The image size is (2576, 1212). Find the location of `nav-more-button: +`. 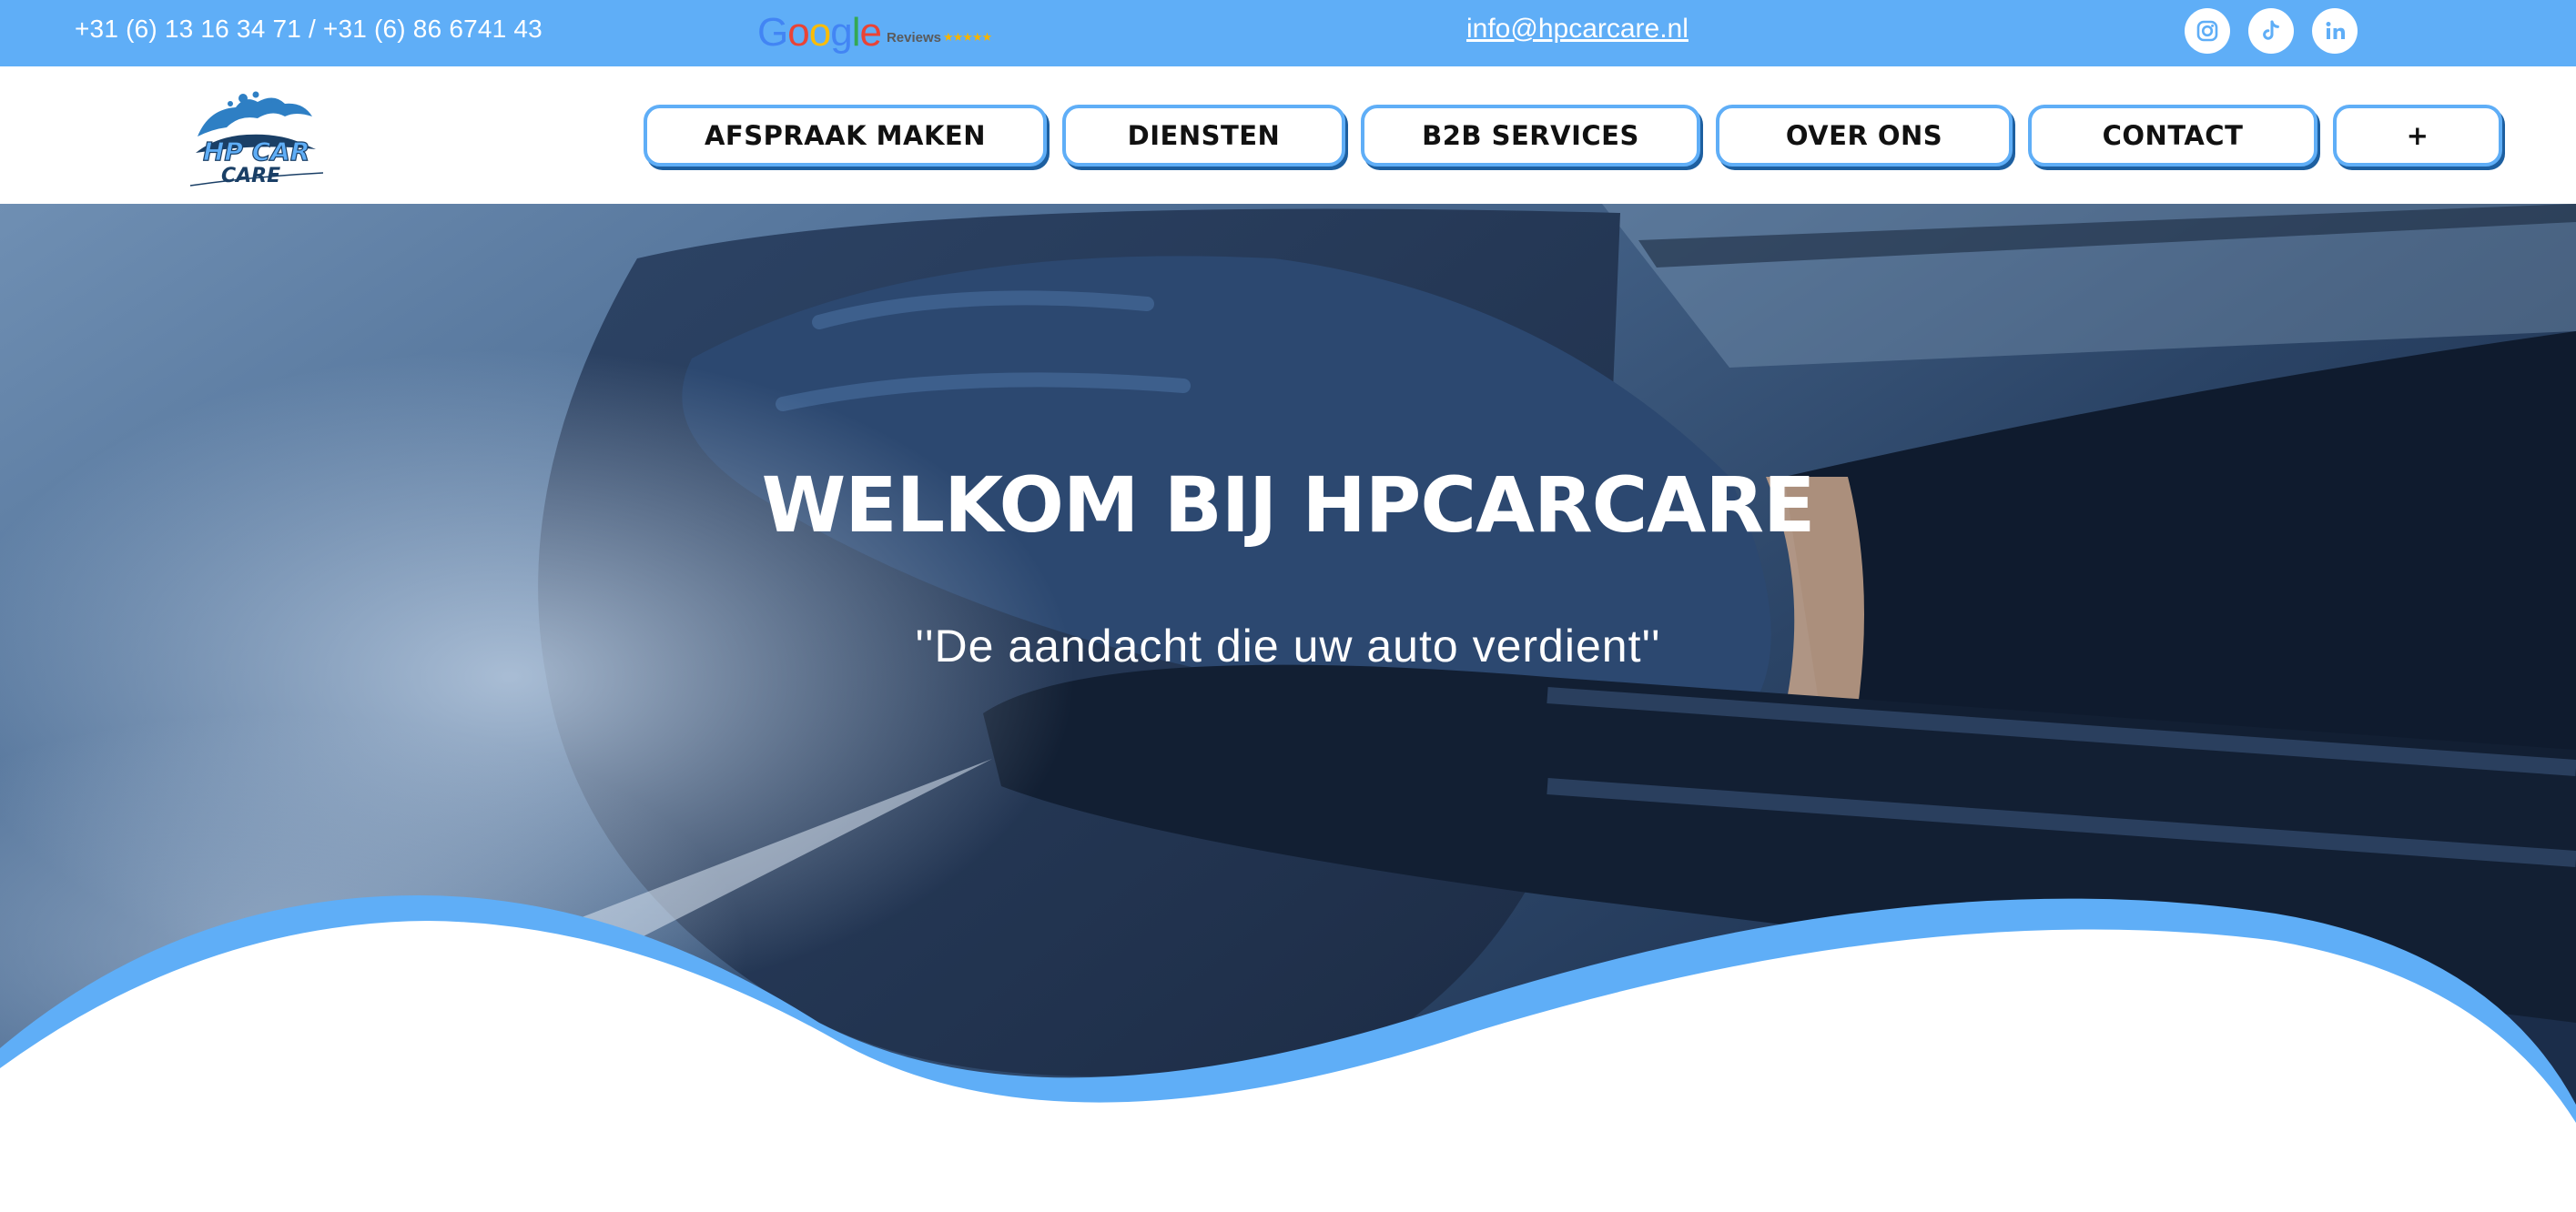

nav-more-button: + is located at coordinates (2417, 136).